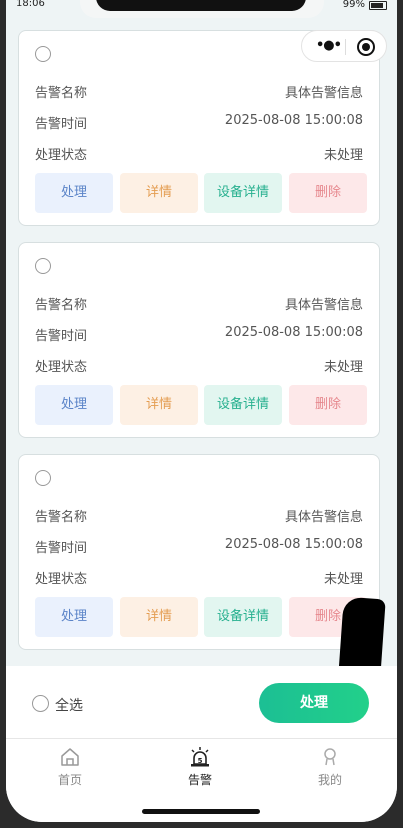 The width and height of the screenshot is (403, 828). What do you see at coordinates (70, 757) in the screenshot?
I see `home-icon` at bounding box center [70, 757].